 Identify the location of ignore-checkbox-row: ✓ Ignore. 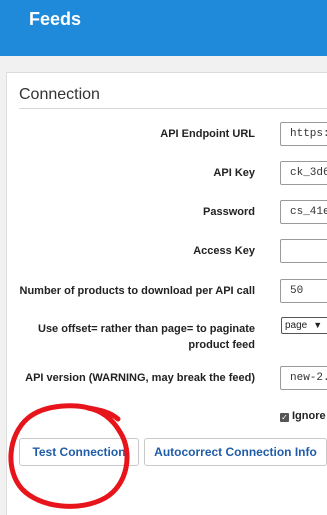
(303, 416).